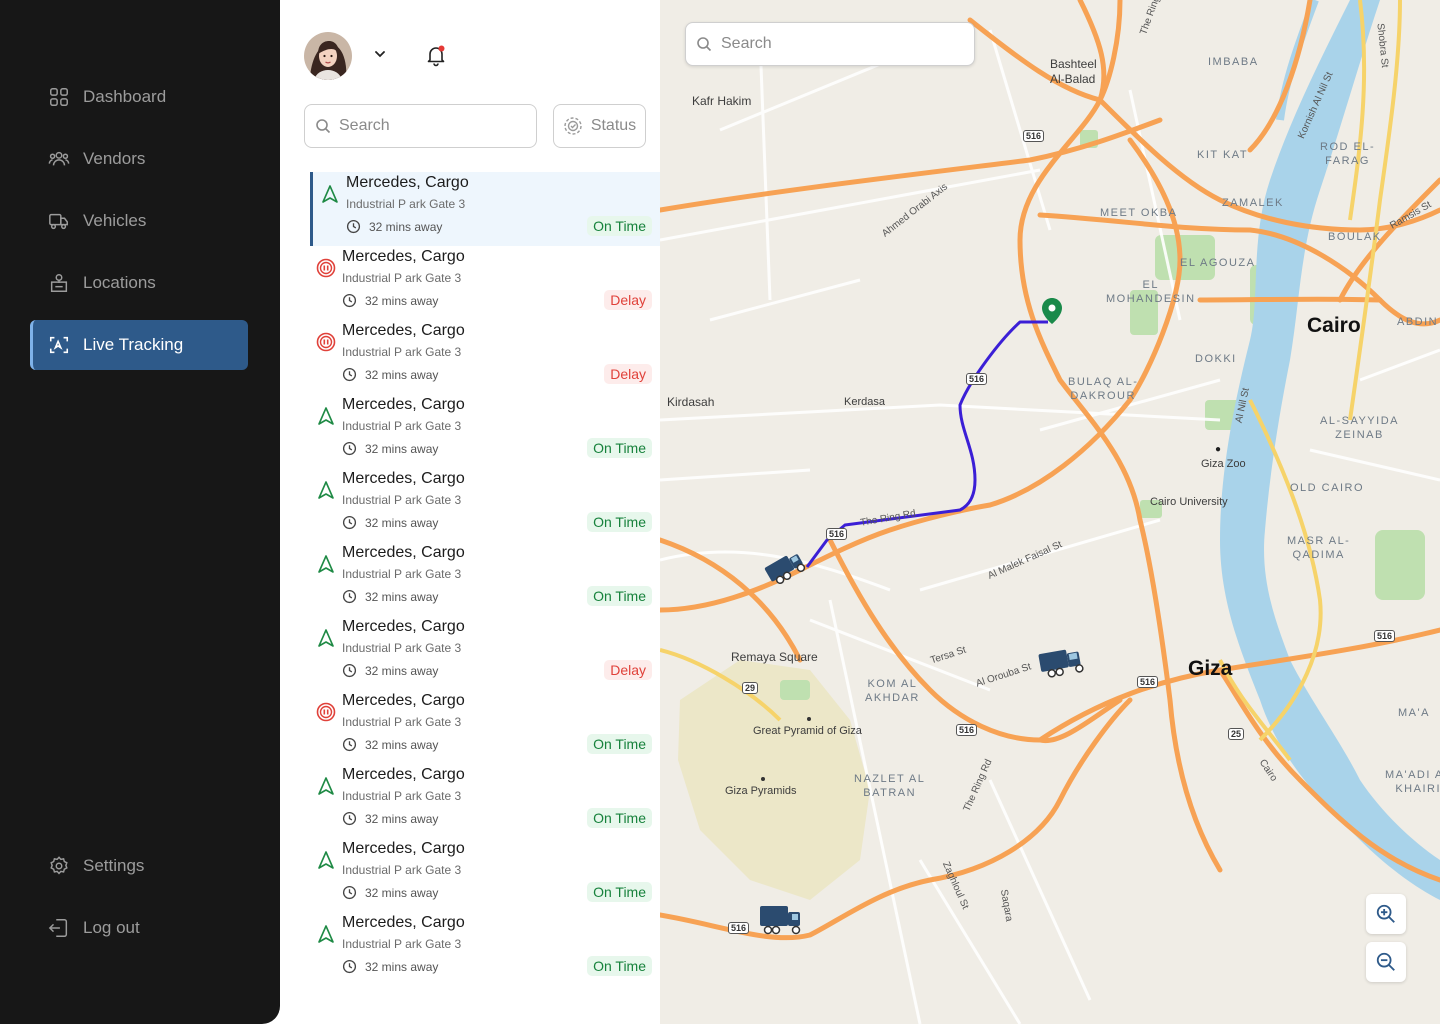 The width and height of the screenshot is (1440, 1024). I want to click on district-label: MA'A, so click(1414, 713).